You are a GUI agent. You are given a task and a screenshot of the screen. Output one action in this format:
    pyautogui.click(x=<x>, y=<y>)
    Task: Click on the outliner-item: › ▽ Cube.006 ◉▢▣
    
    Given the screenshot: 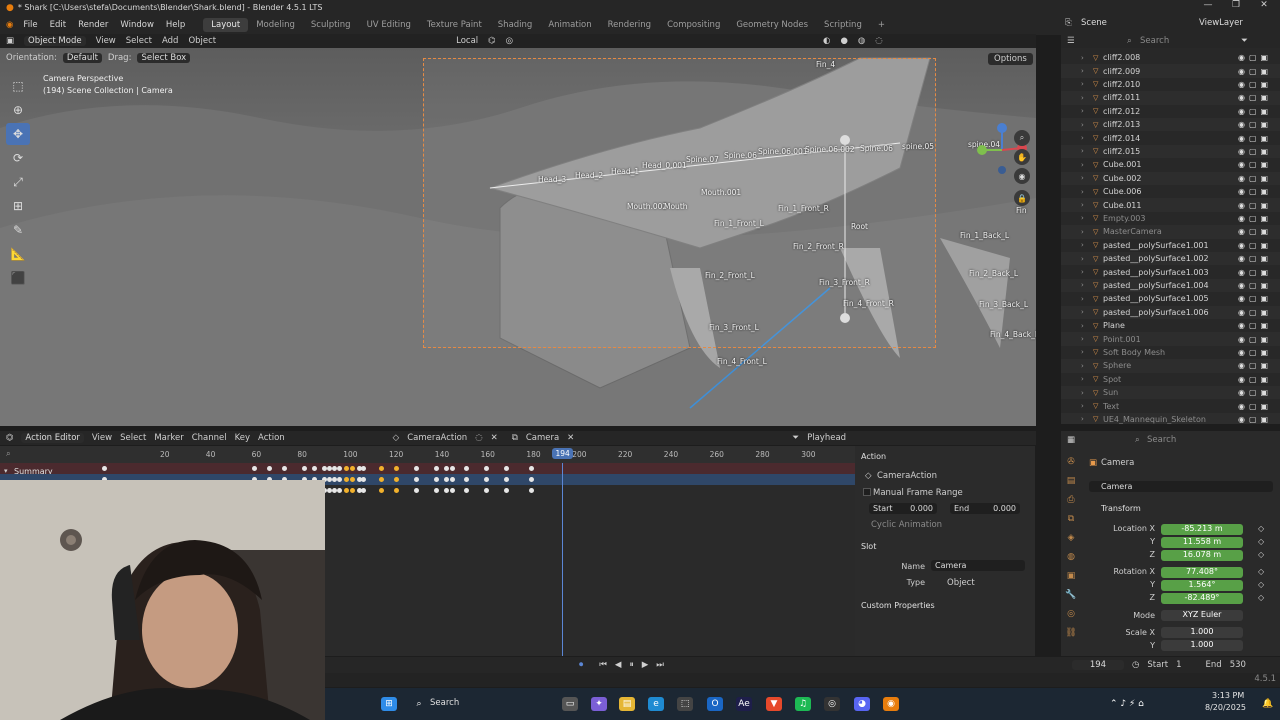 What is the action you would take?
    pyautogui.click(x=1170, y=191)
    